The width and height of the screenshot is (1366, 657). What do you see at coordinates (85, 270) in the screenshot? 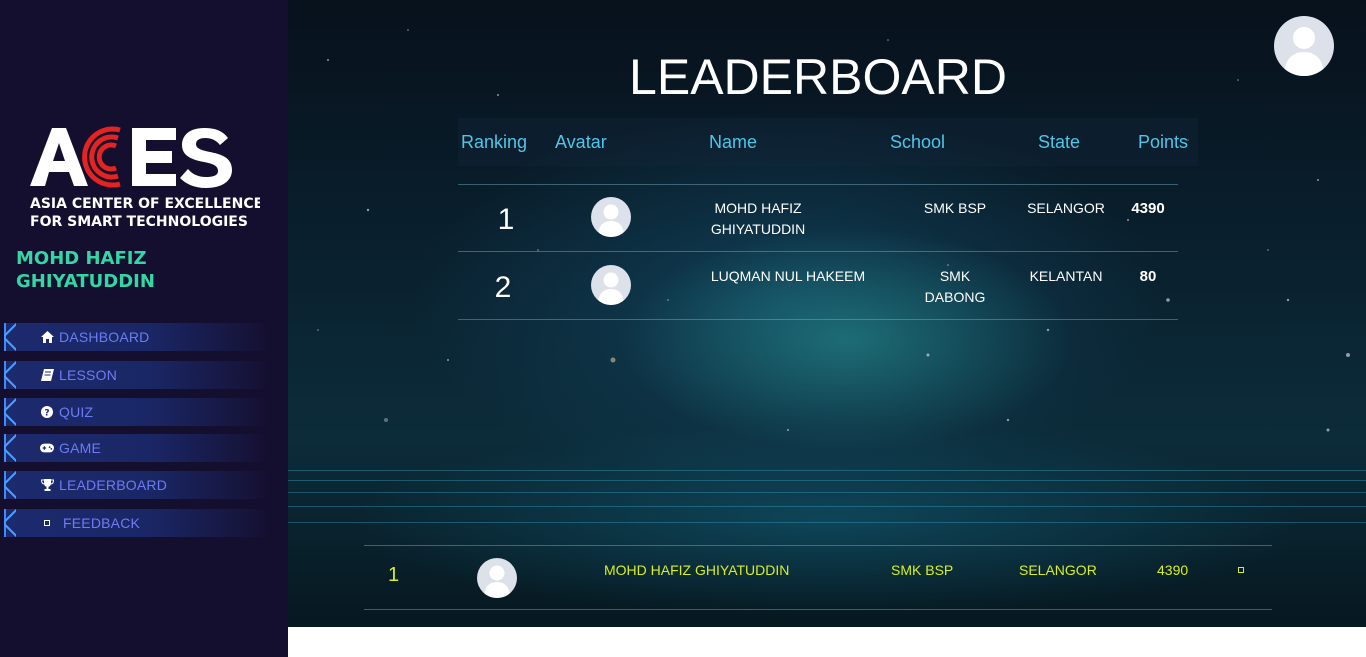
I see `sidebar-user-name: MOHD HAFIZ GHIYATUDDIN` at bounding box center [85, 270].